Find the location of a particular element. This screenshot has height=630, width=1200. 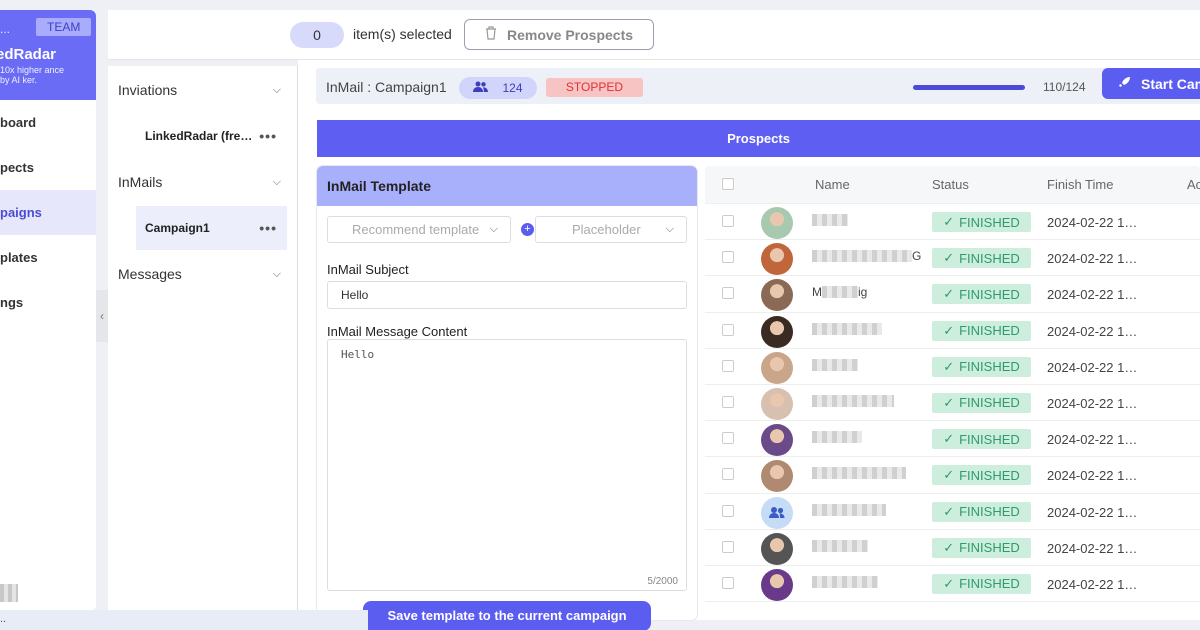

selected-count-badge: 0 is located at coordinates (317, 35).